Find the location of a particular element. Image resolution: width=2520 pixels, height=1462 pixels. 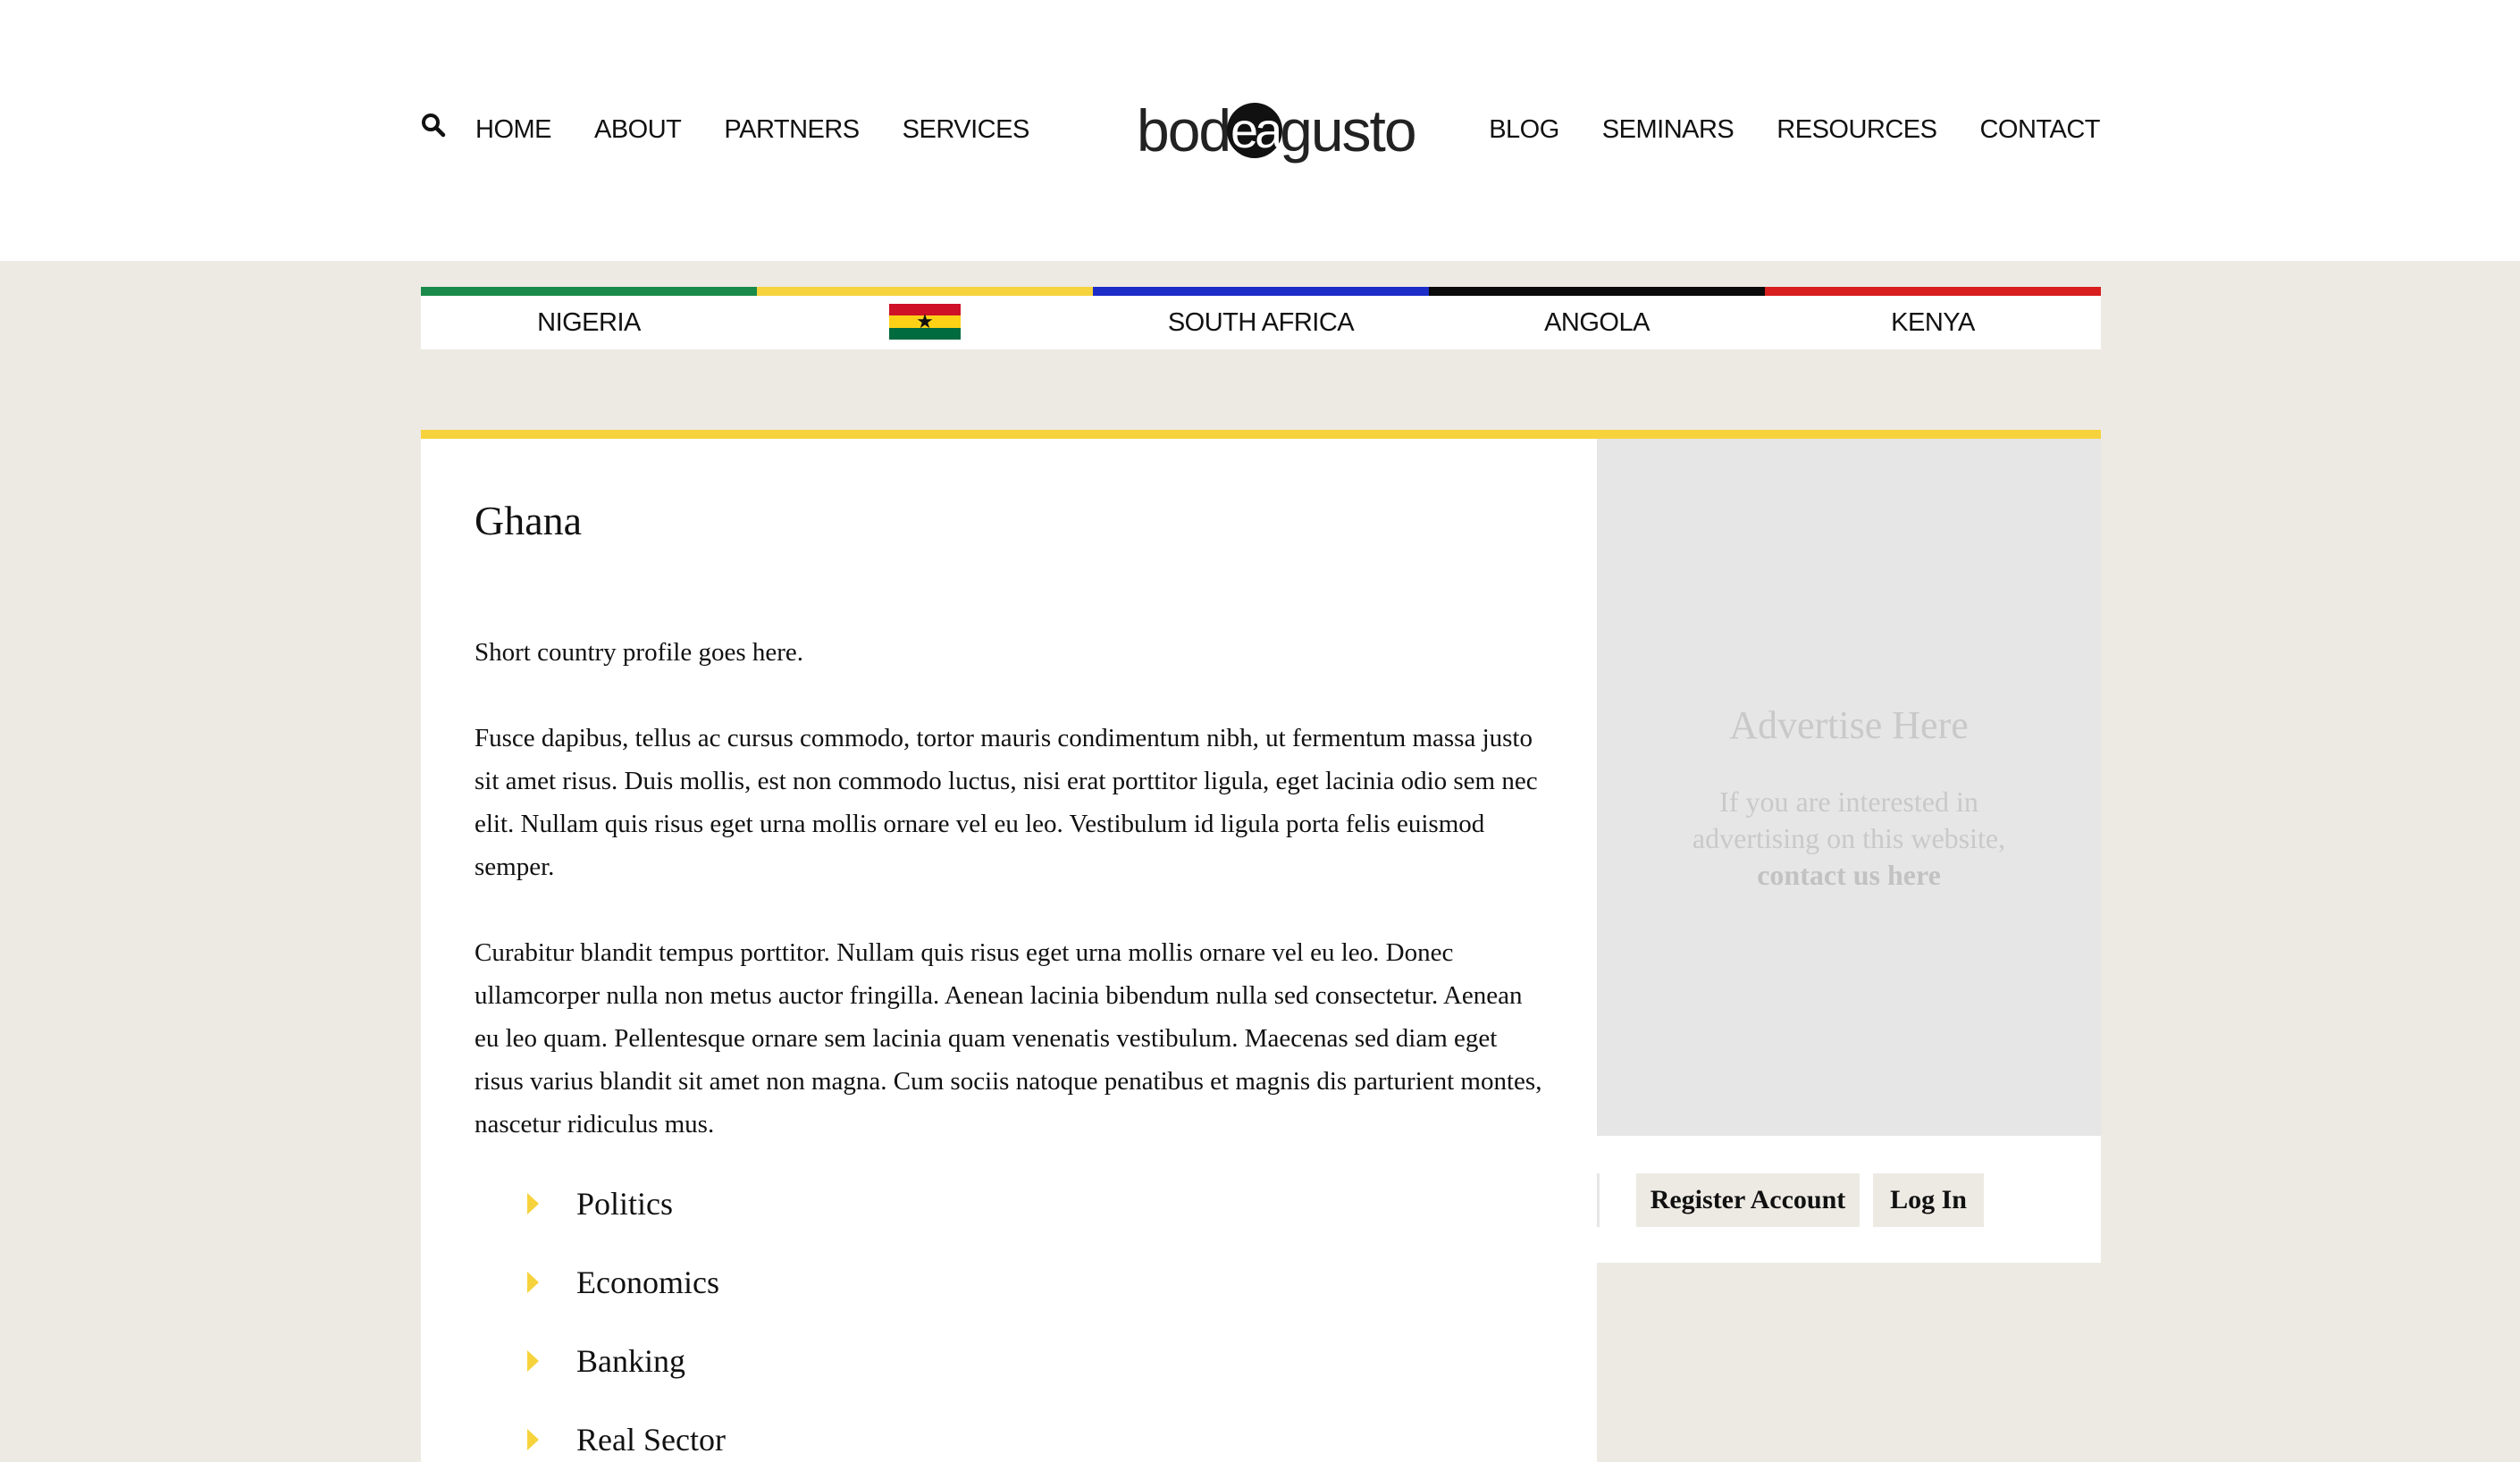

tab-label: SOUTH AFRICA is located at coordinates (1261, 322).